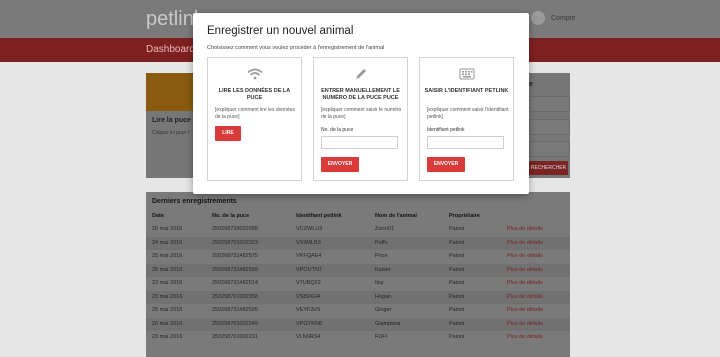 This screenshot has height=357, width=720. What do you see at coordinates (308, 242) in the screenshot?
I see `row-petlink-id: VX9MLB3` at bounding box center [308, 242].